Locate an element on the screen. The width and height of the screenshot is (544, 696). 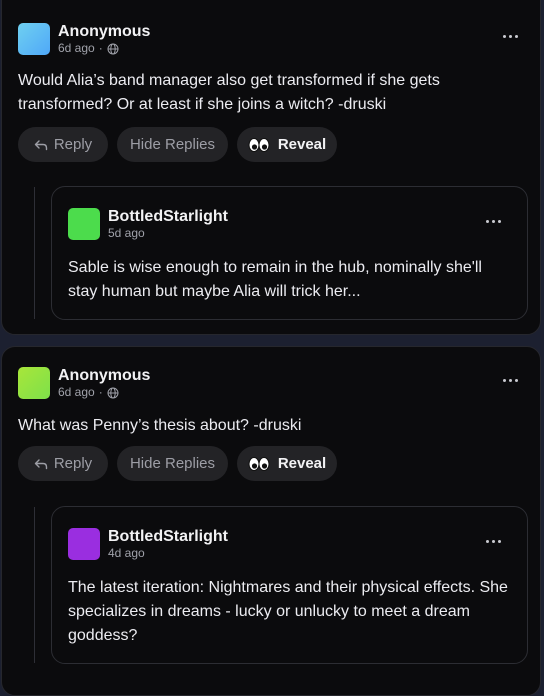
reply-header: BottledStarlight 5d ago is located at coordinates (148, 224).